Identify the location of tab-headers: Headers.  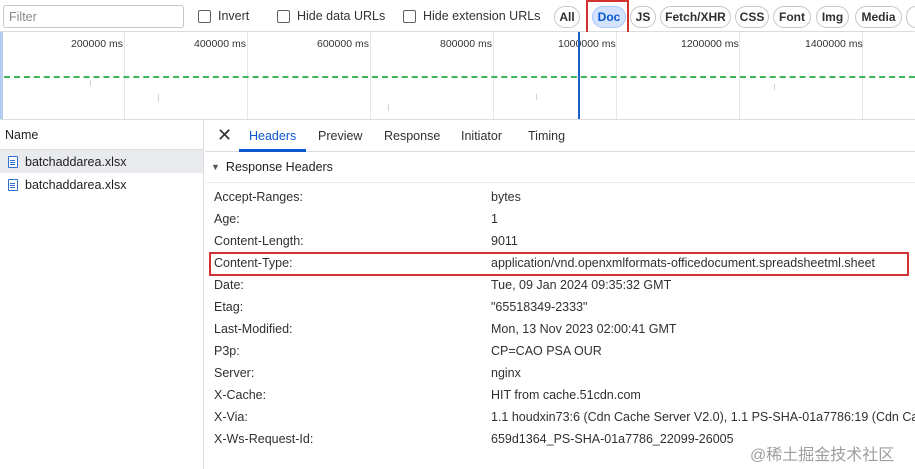
(272, 136).